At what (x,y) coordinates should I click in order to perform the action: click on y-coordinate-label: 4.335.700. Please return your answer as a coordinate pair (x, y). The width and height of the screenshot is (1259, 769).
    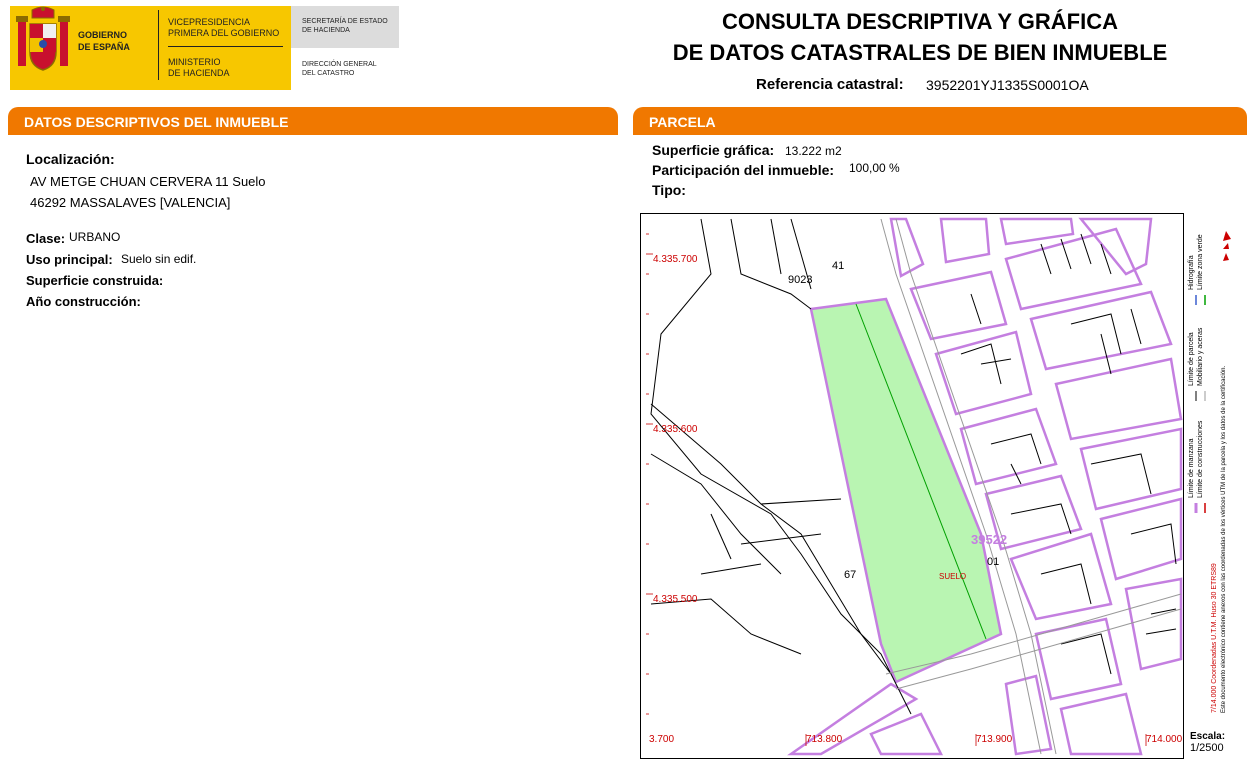
    Looking at the image, I should click on (675, 259).